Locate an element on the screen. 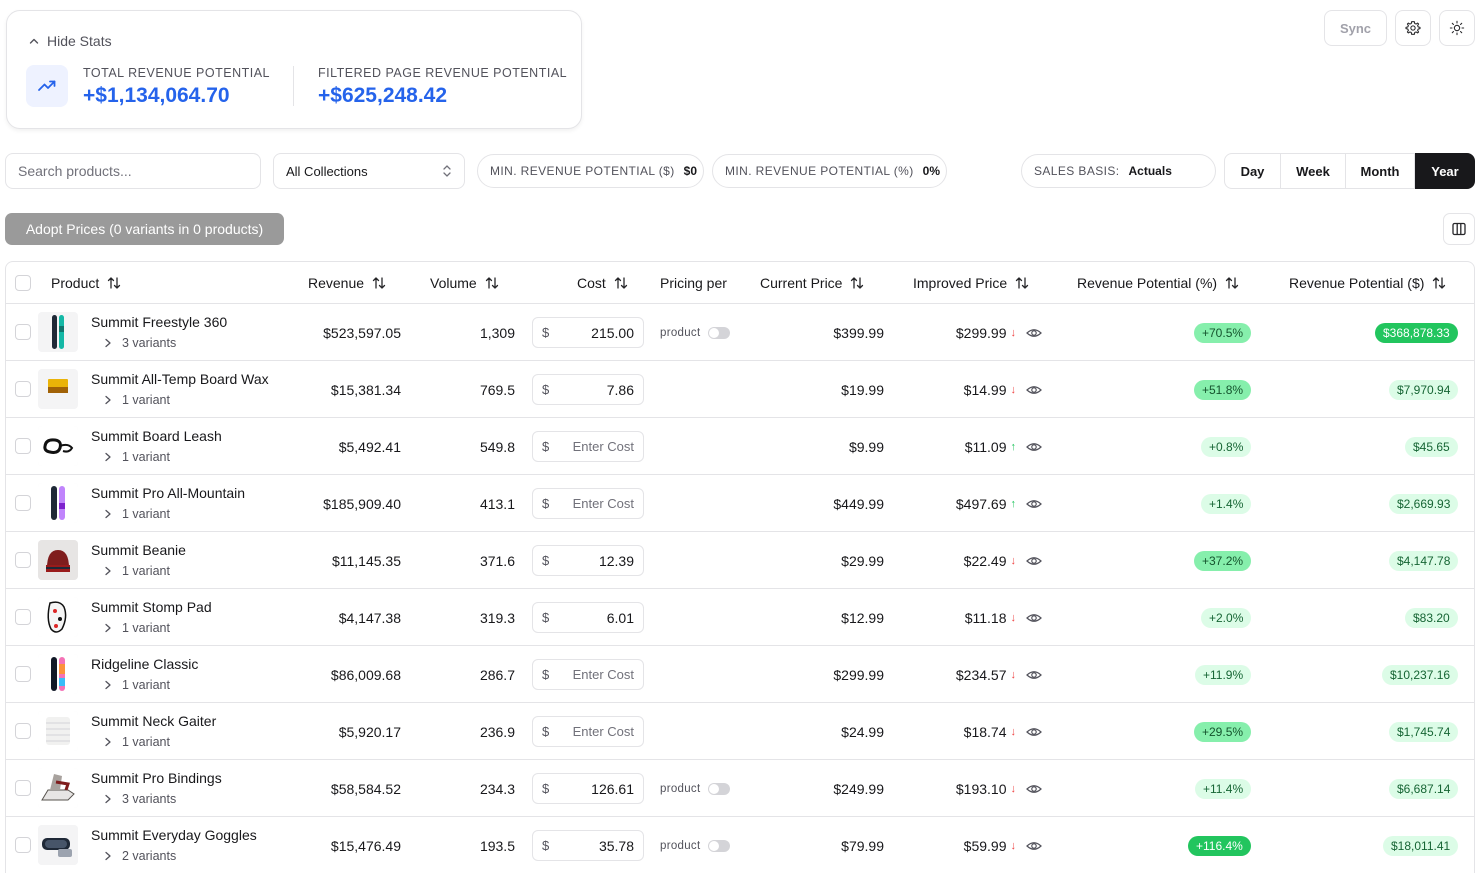 The width and height of the screenshot is (1482, 873). columns-toggle-button is located at coordinates (1459, 229).